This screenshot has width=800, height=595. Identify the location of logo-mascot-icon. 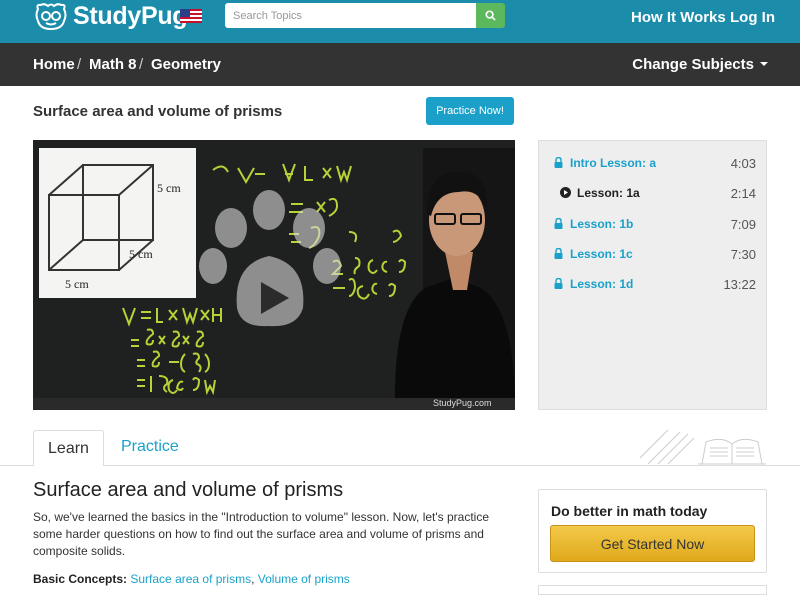
(51, 16).